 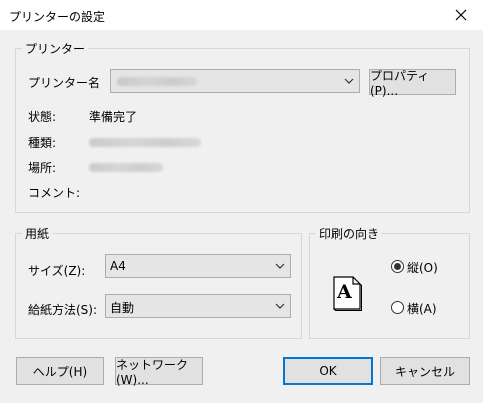 What do you see at coordinates (42, 117) in the screenshot?
I see `status-label: 状態:` at bounding box center [42, 117].